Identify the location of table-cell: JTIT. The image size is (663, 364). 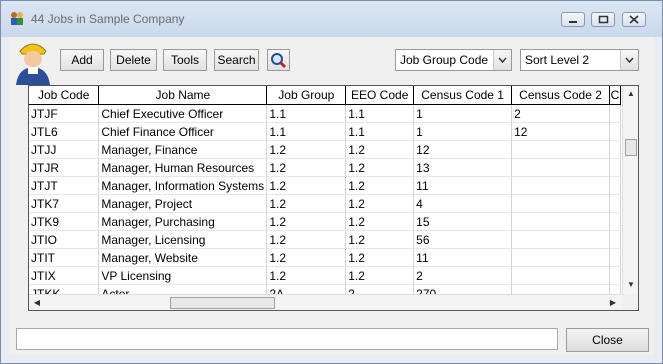
(64, 257).